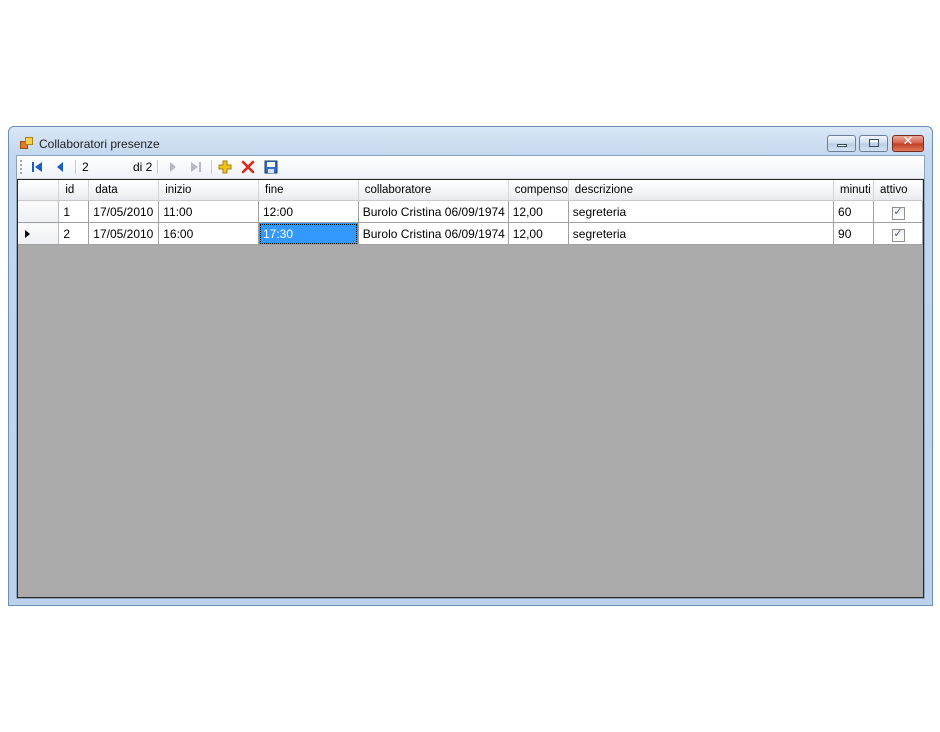 The width and height of the screenshot is (940, 732). Describe the element at coordinates (27, 234) in the screenshot. I see `current-row-arrow-icon` at that location.